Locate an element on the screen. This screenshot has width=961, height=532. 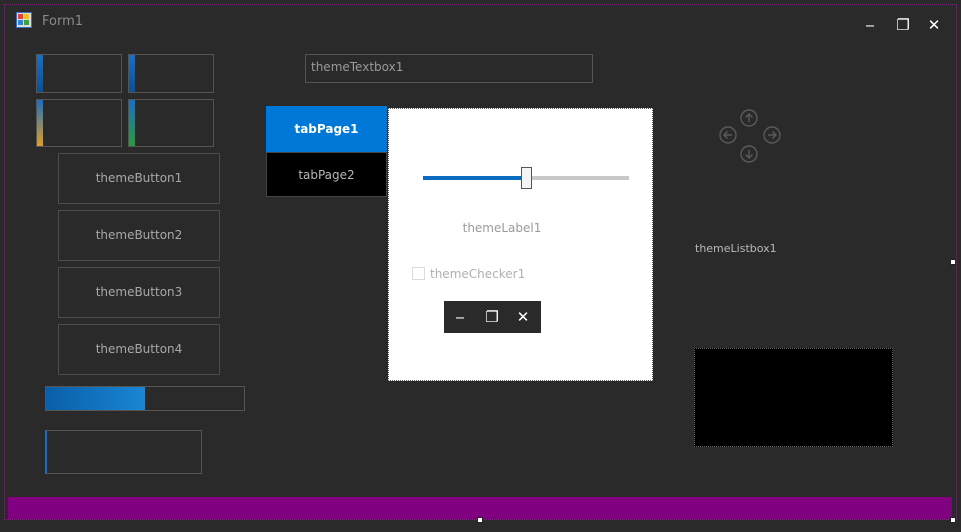
arrow-right-icon is located at coordinates (772, 135).